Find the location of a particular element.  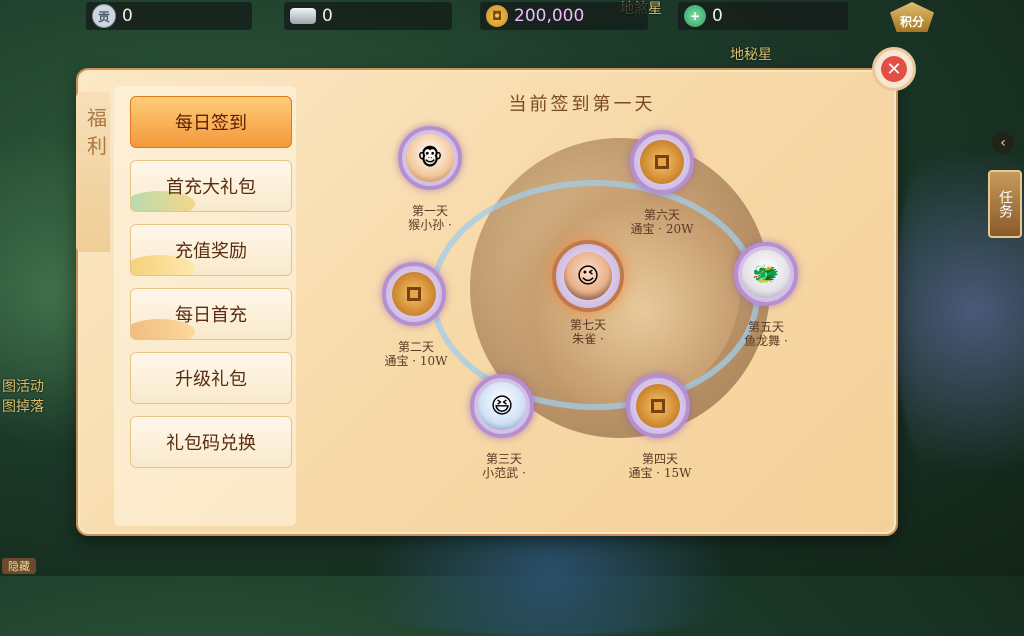

collapse-arrow-icon: ‹ is located at coordinates (1003, 143).